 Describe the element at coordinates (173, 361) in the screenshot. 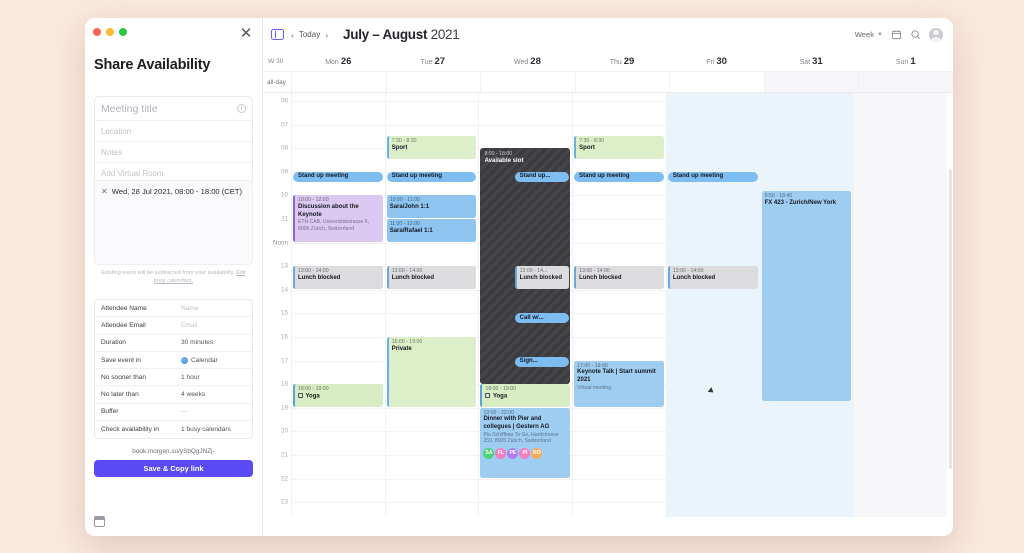

I see `setting-row-save-event-in: Save event in Calendar` at that location.